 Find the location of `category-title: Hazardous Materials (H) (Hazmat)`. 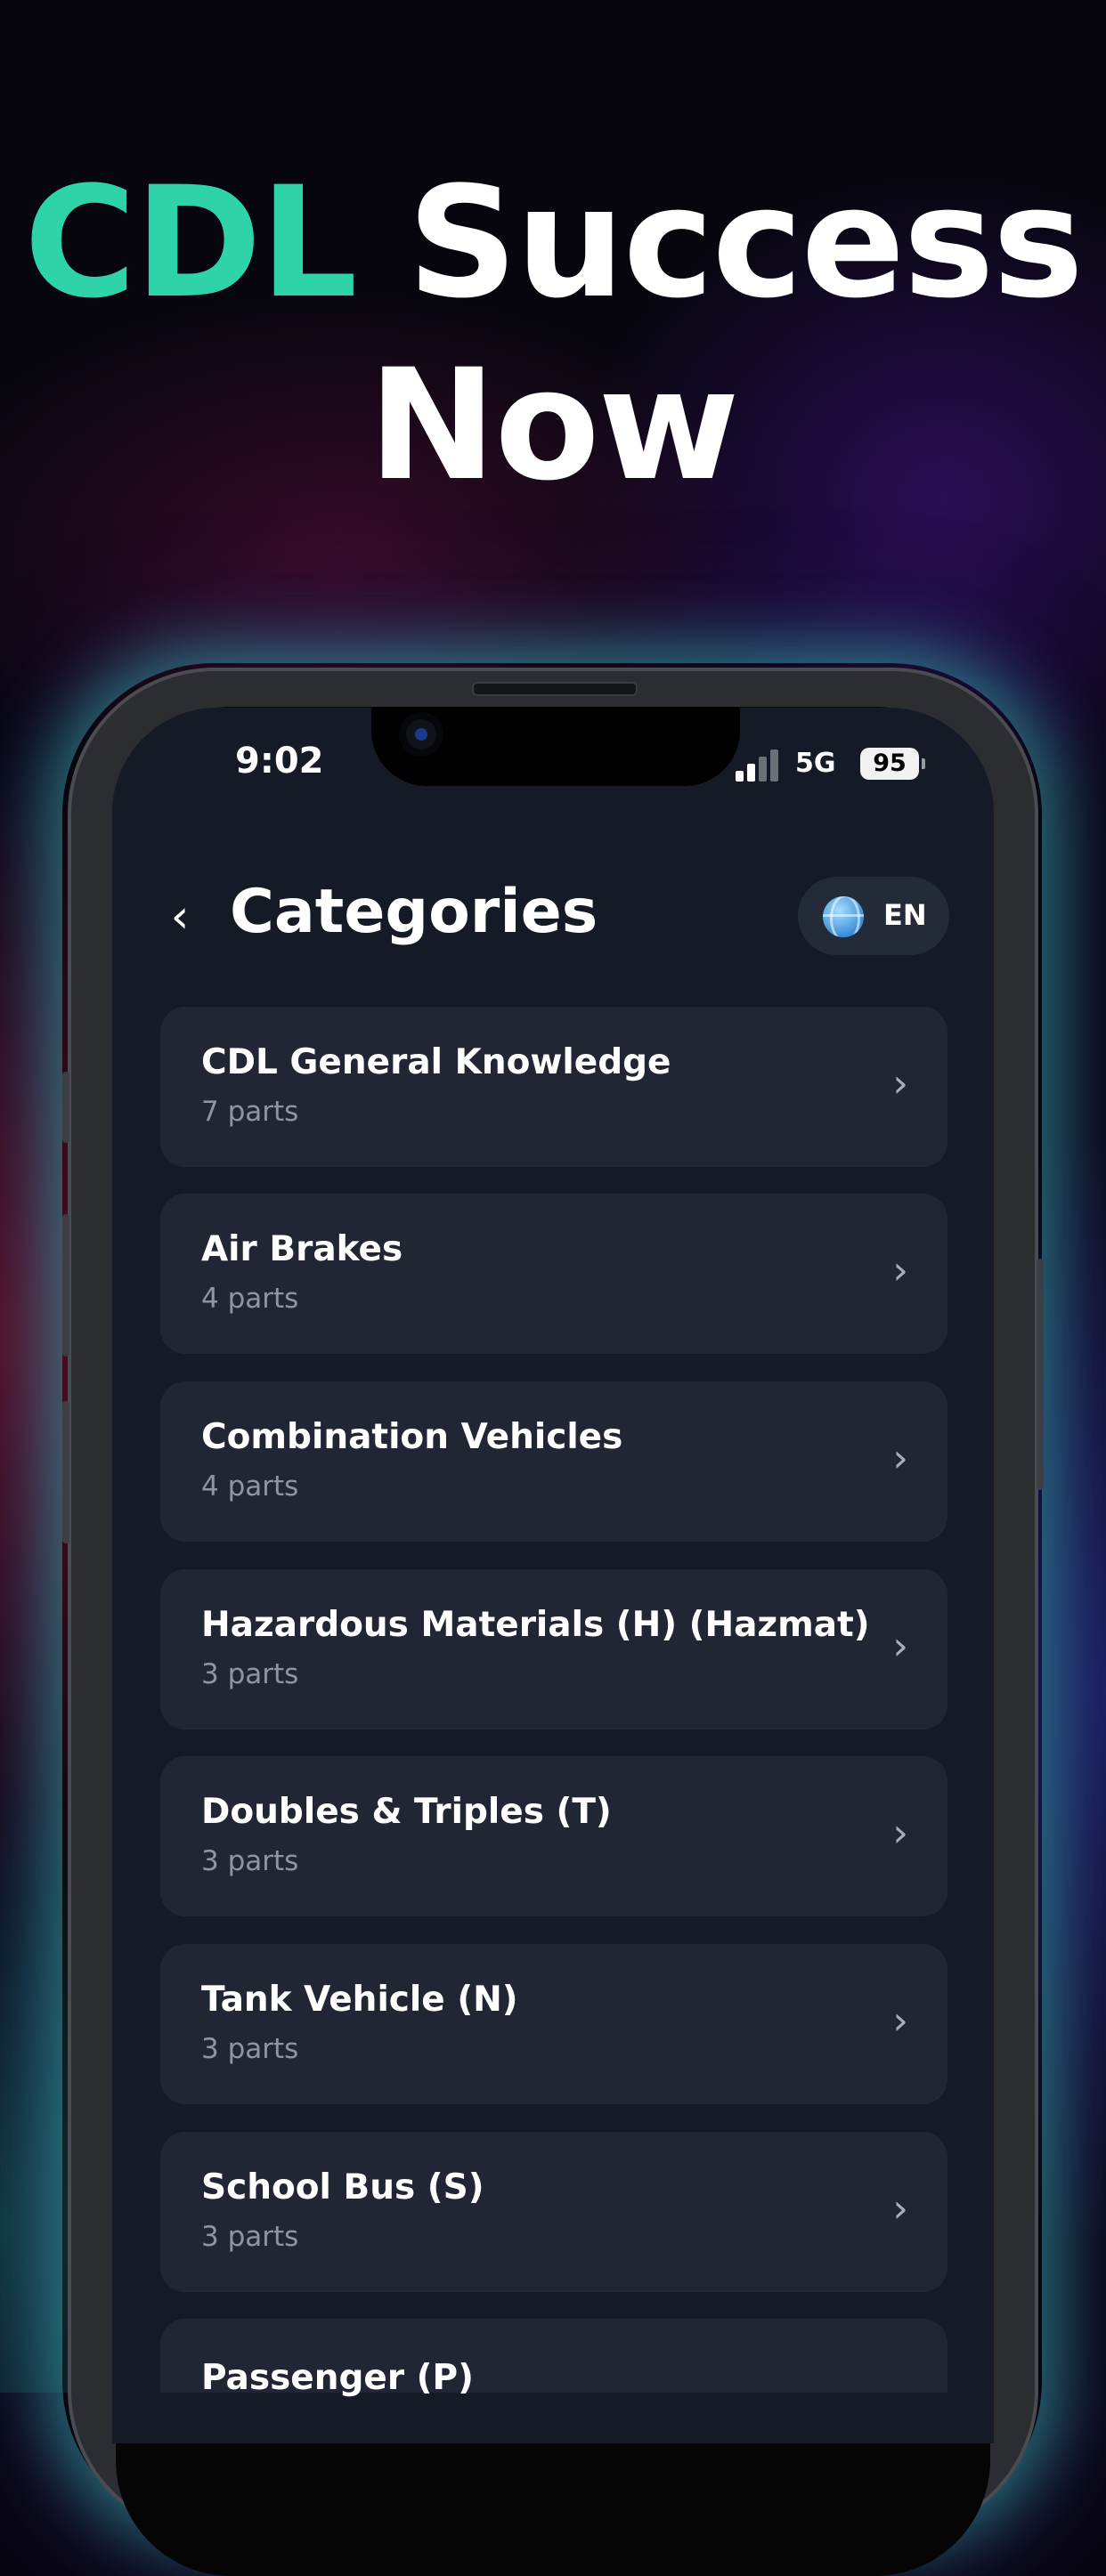

category-title: Hazardous Materials (H) (Hazmat) is located at coordinates (535, 1625).